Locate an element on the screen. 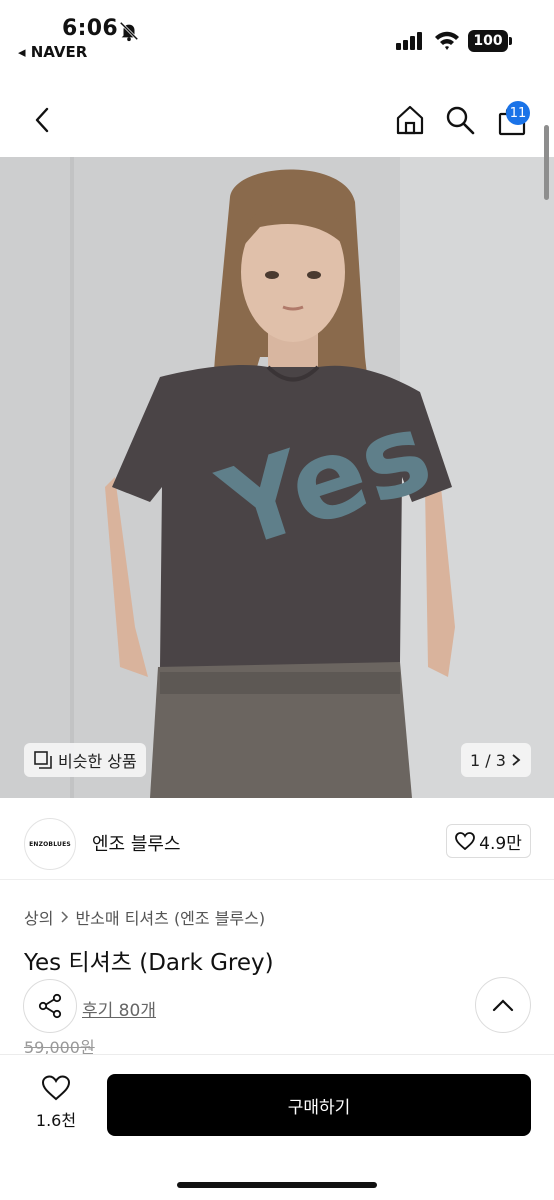 Image resolution: width=554 pixels, height=1200 pixels. share-button is located at coordinates (50, 1006).